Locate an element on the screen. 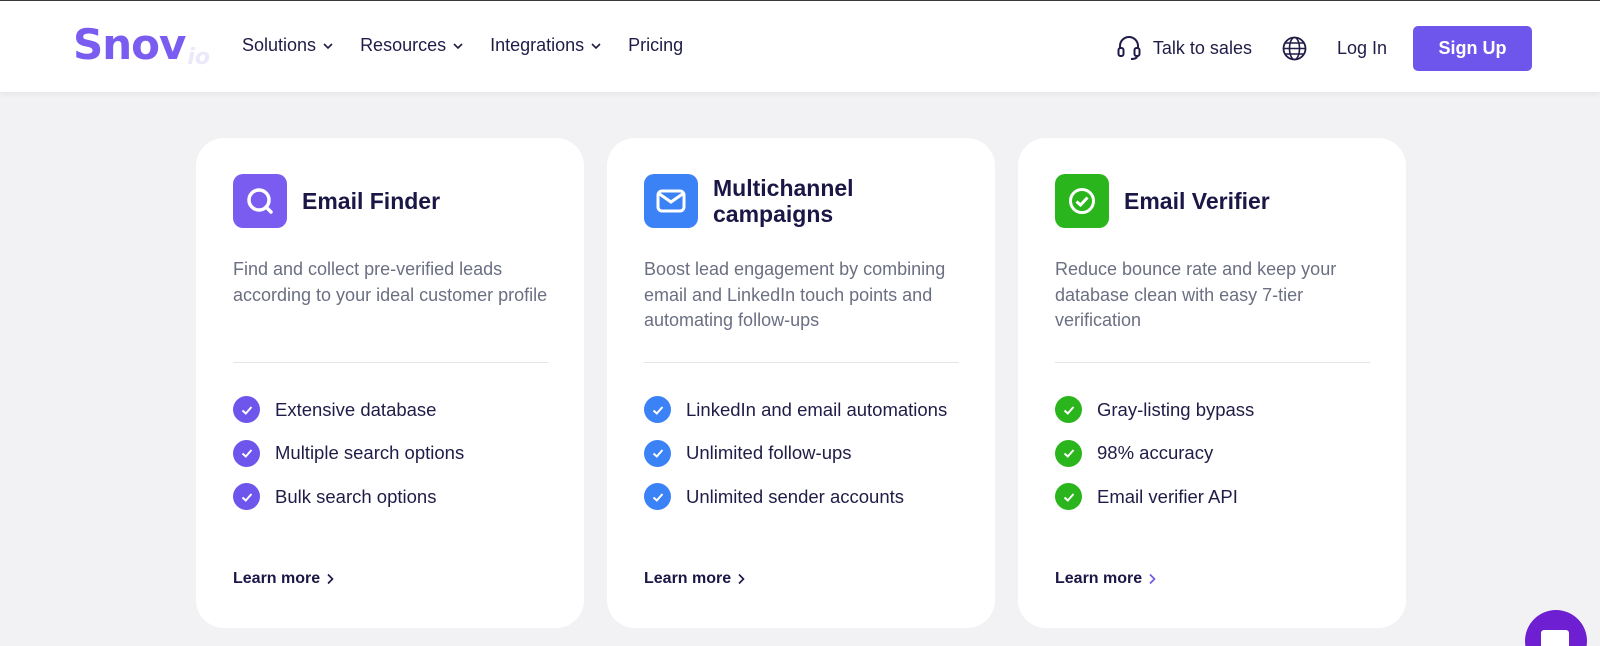 The image size is (1600, 646). card-title-line1: Email Finder is located at coordinates (371, 201).